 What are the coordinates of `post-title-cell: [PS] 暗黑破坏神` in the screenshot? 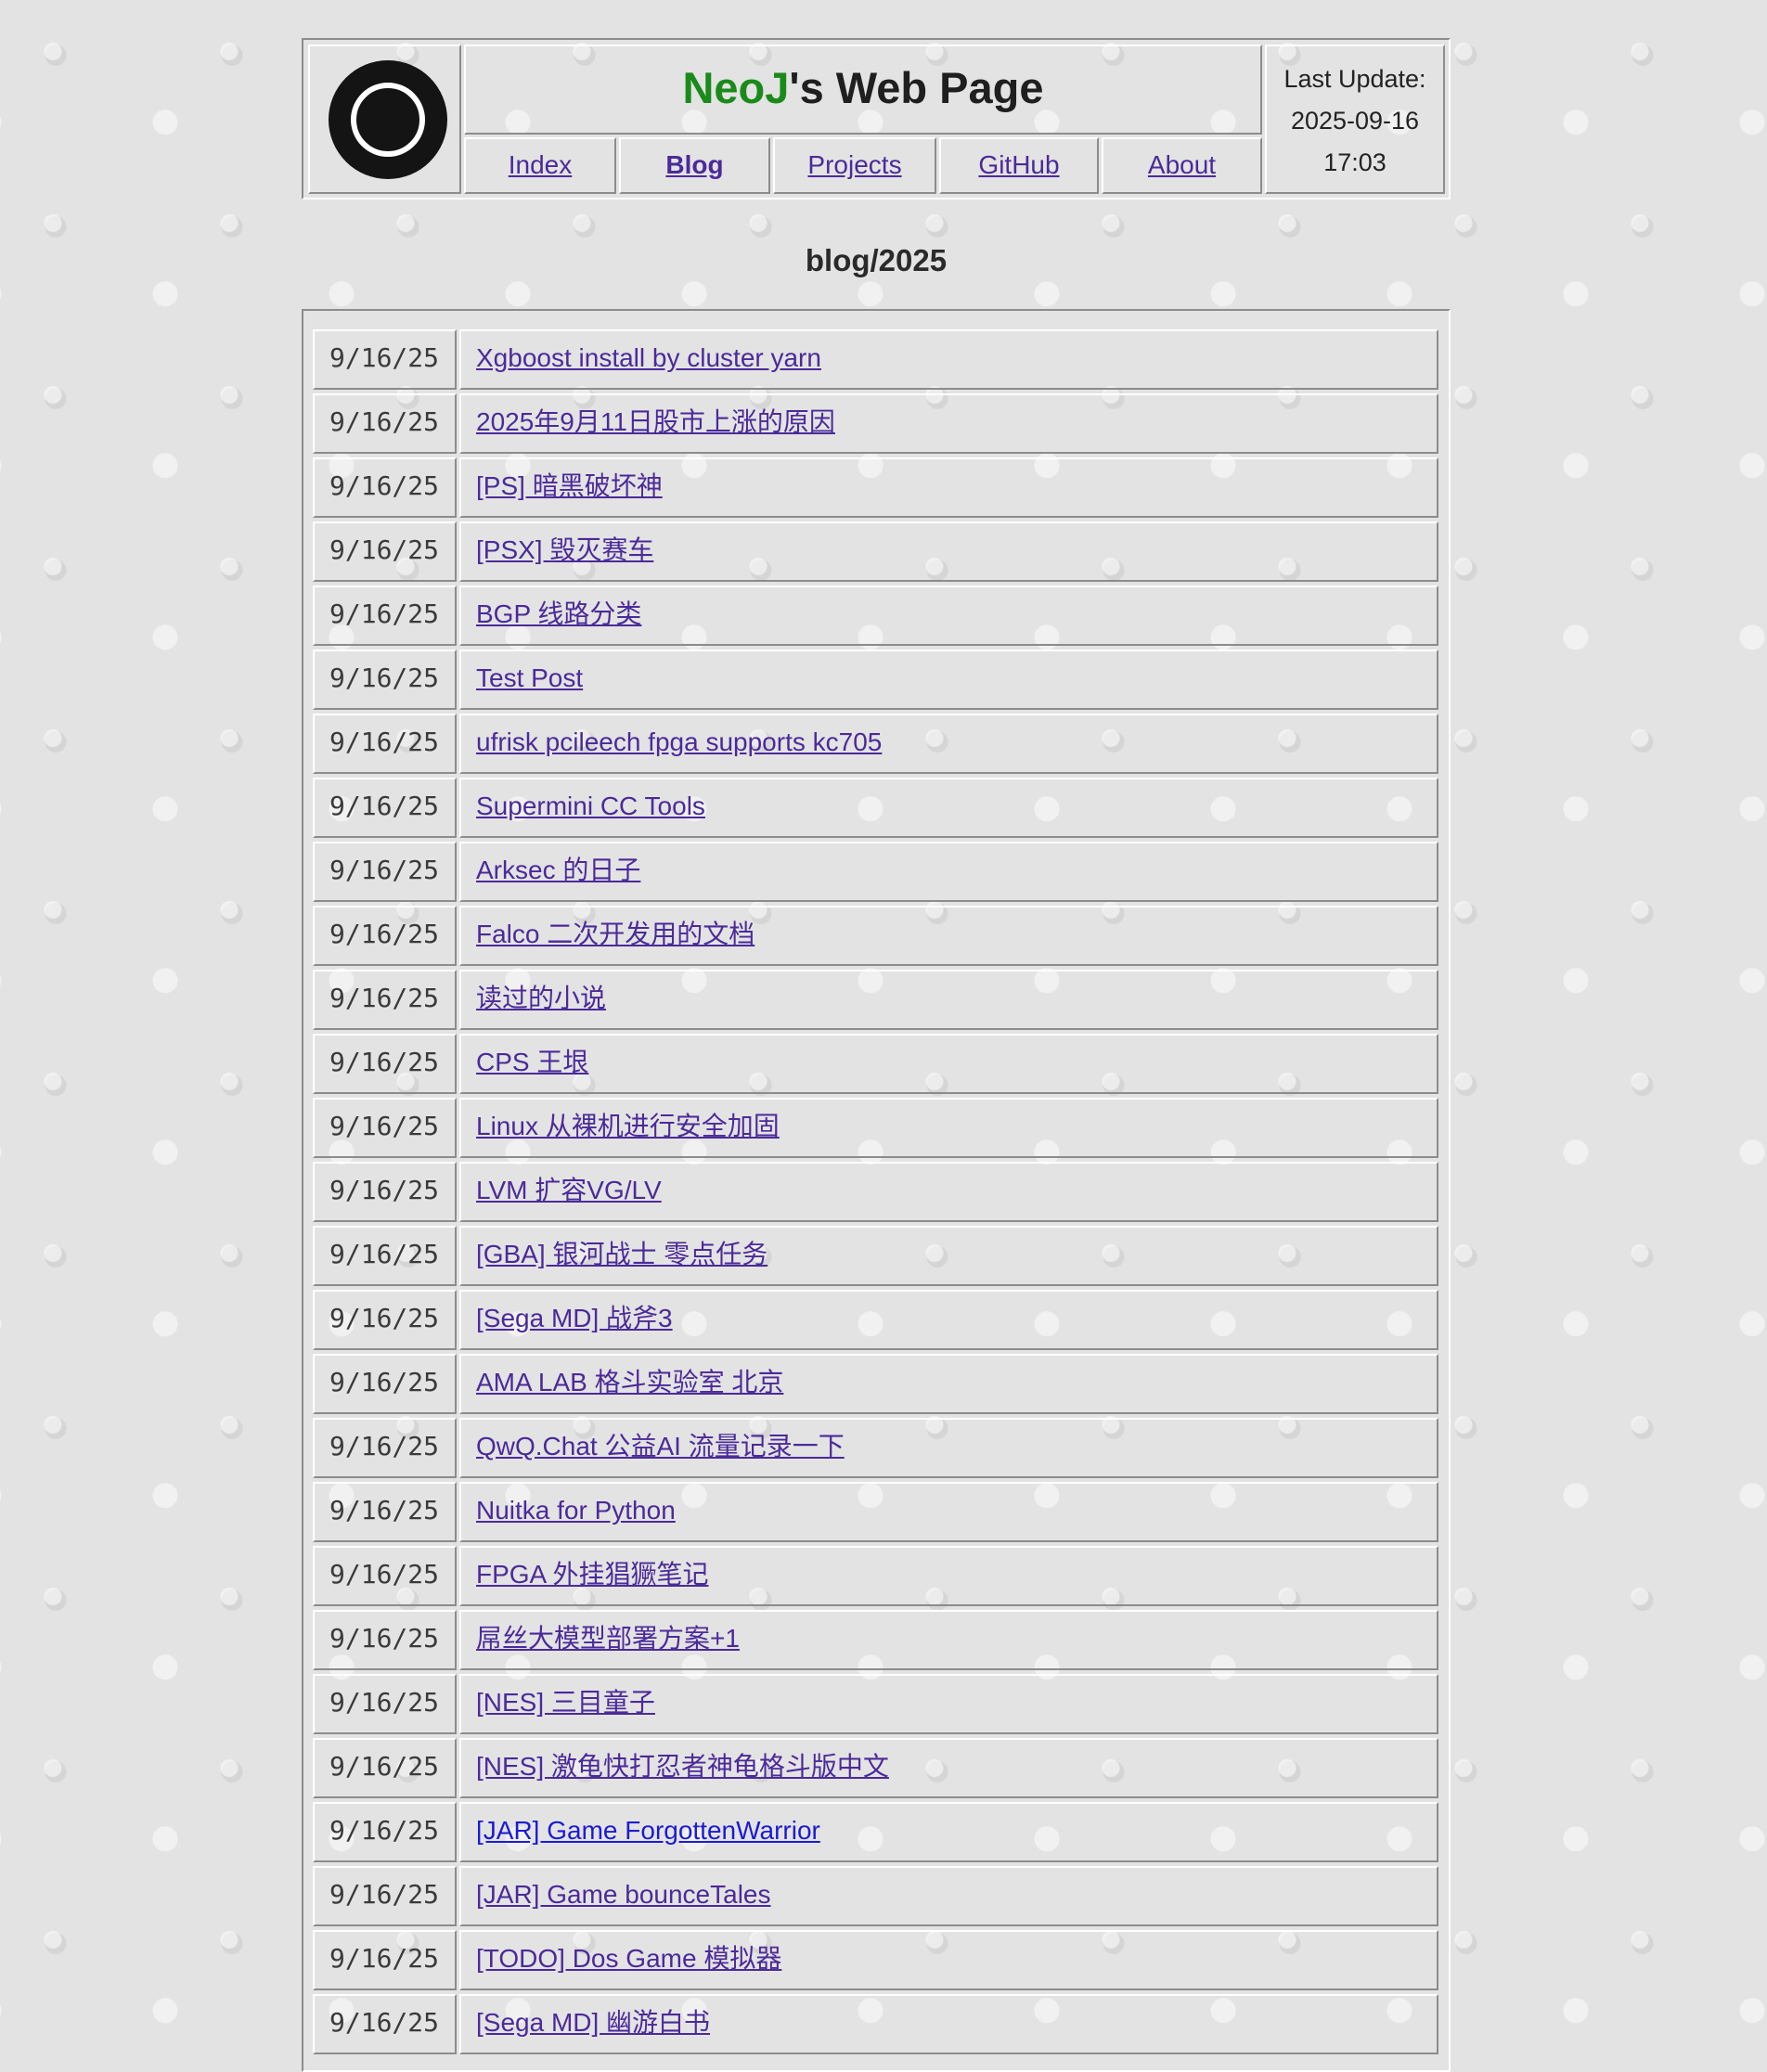 It's located at (948, 487).